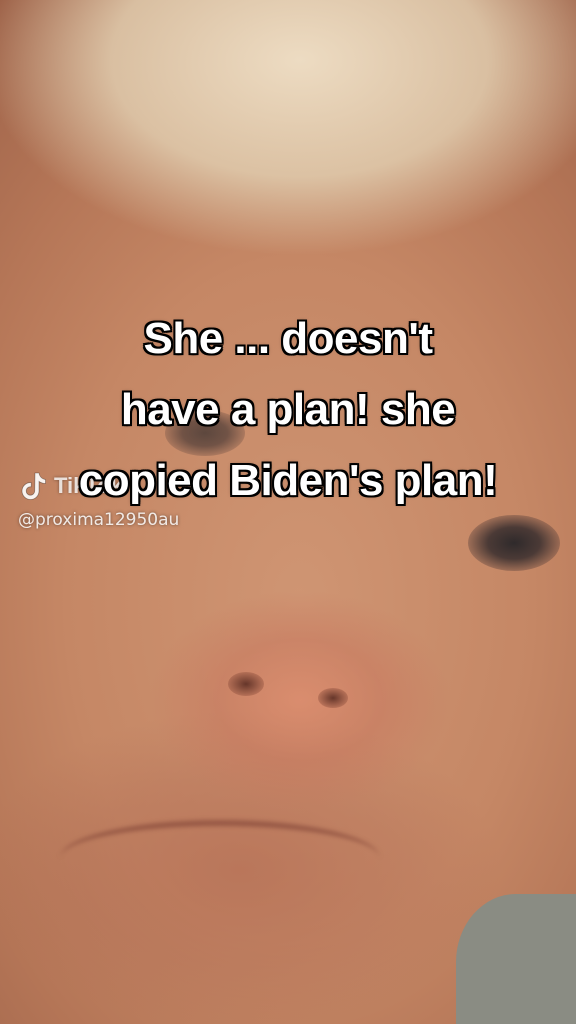  Describe the element at coordinates (246, 684) in the screenshot. I see `left-nostril` at that location.